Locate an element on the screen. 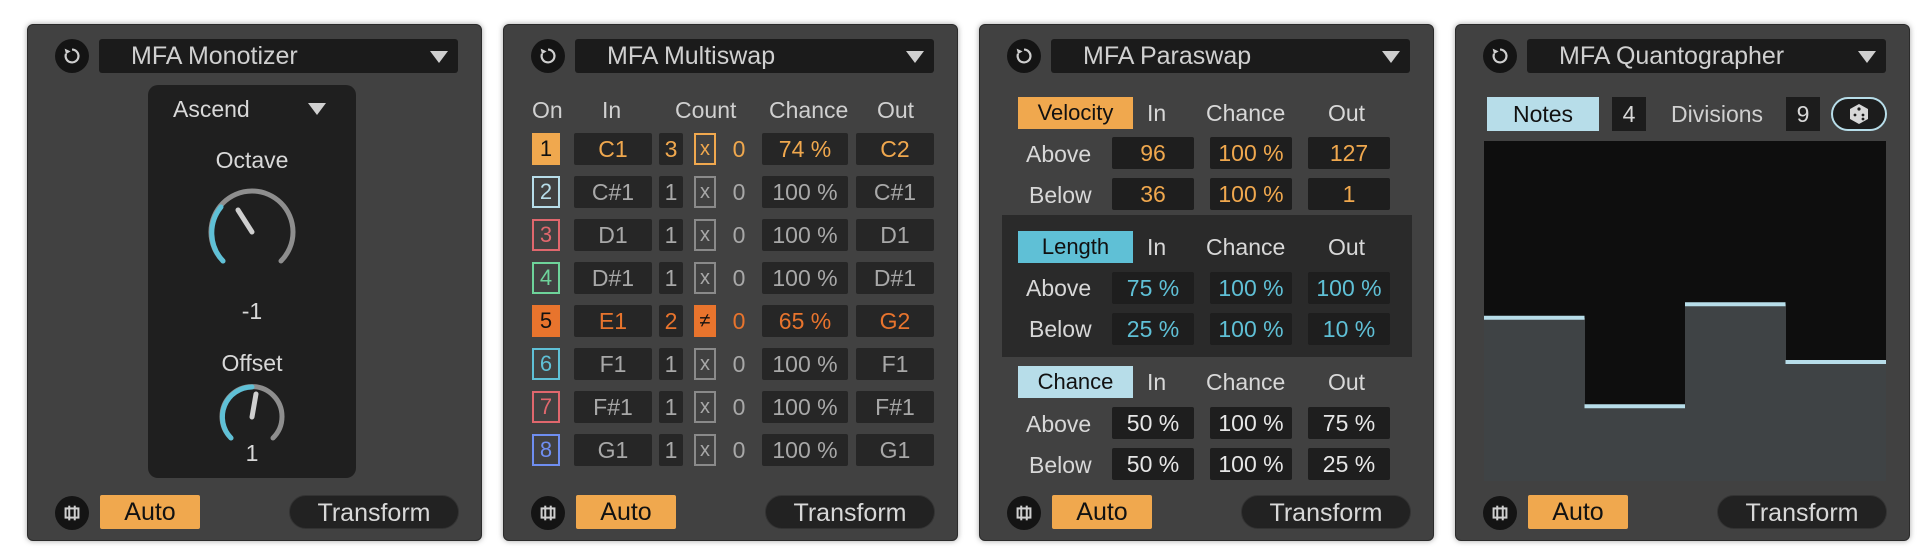  row-on-toggle: 3 is located at coordinates (546, 235).